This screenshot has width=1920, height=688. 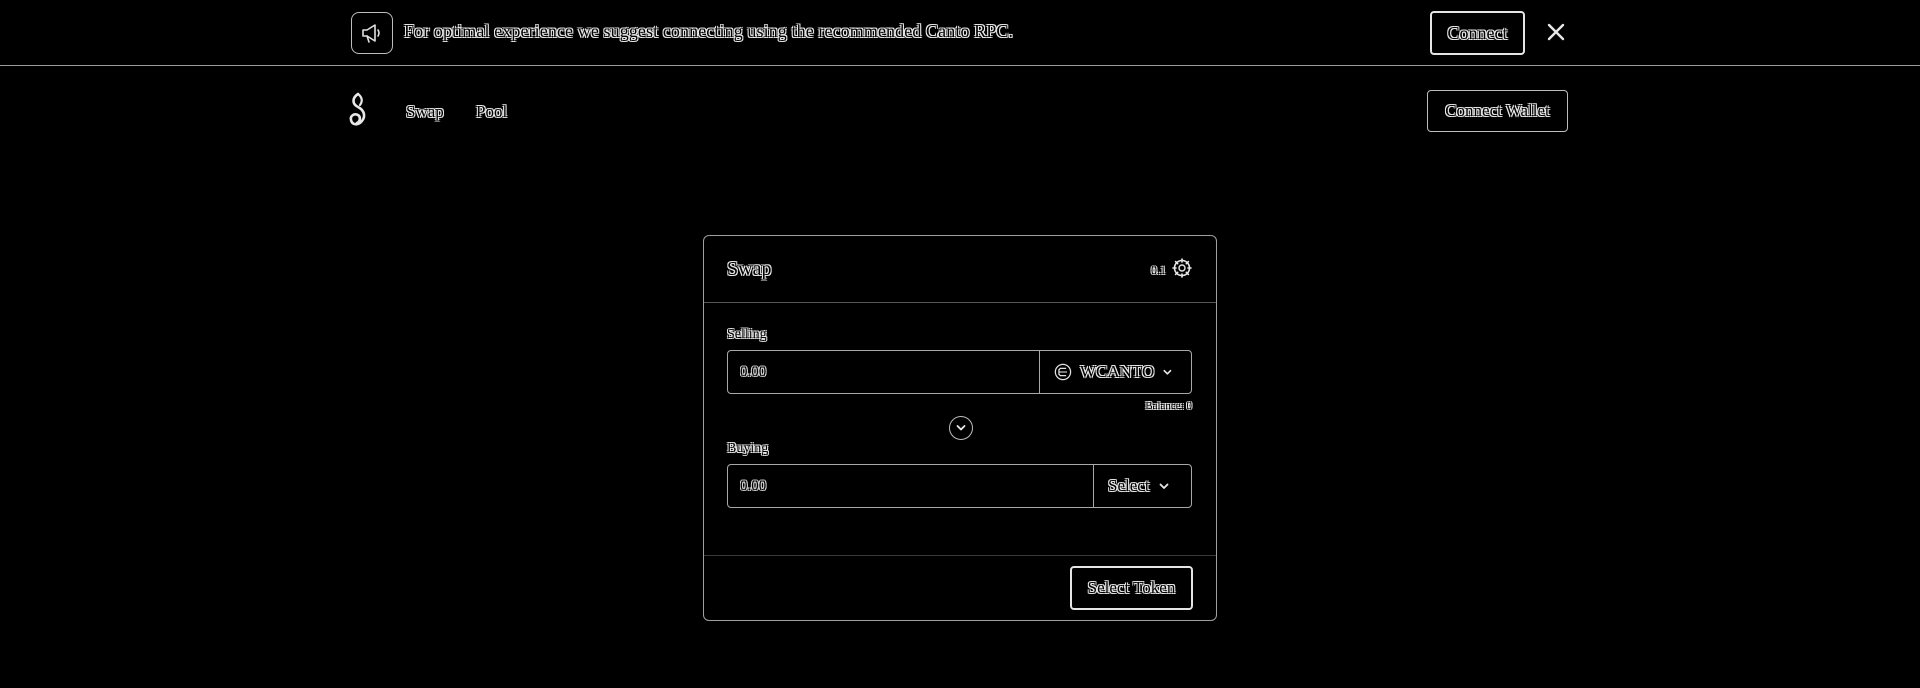 What do you see at coordinates (883, 372) in the screenshot?
I see `selling-amount-input` at bounding box center [883, 372].